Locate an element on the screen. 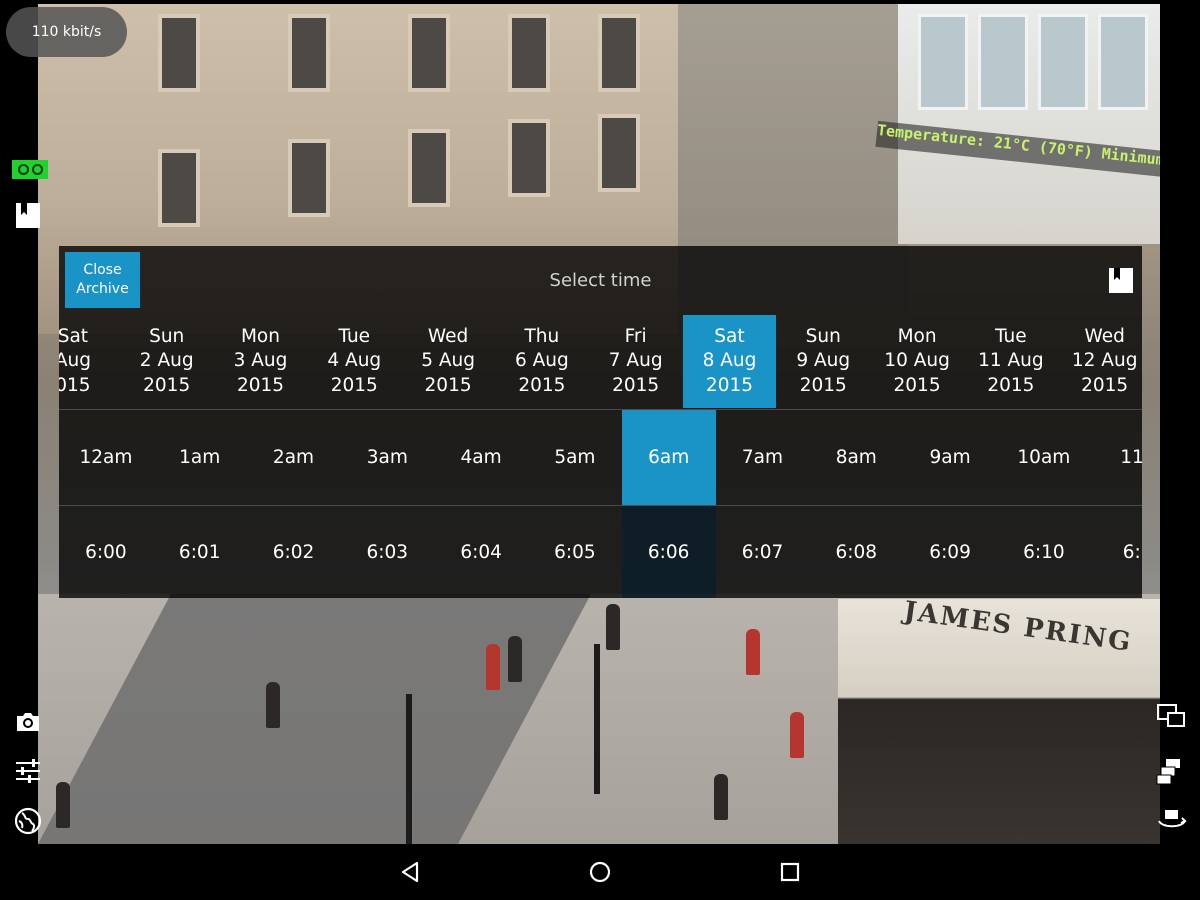 The height and width of the screenshot is (900, 1200). day-option: Wed 5 Aug 2015 is located at coordinates (448, 361).